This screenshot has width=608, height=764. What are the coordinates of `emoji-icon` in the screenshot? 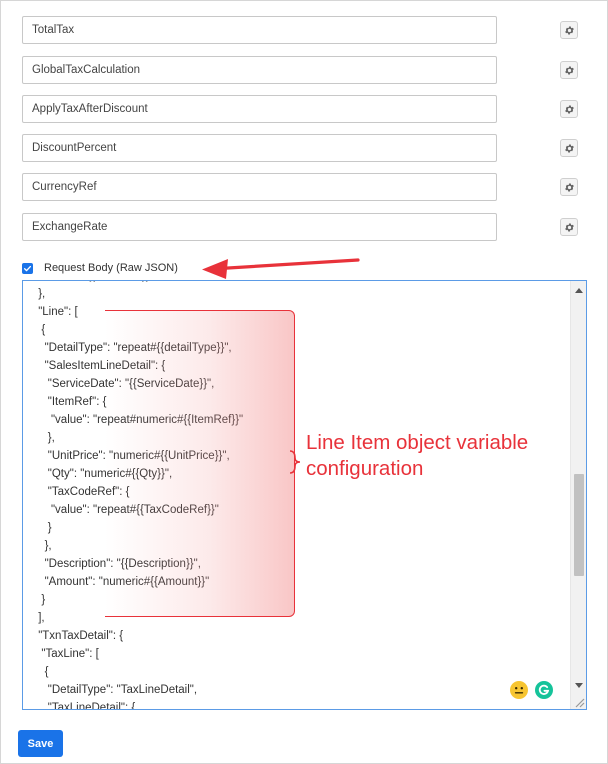 It's located at (519, 690).